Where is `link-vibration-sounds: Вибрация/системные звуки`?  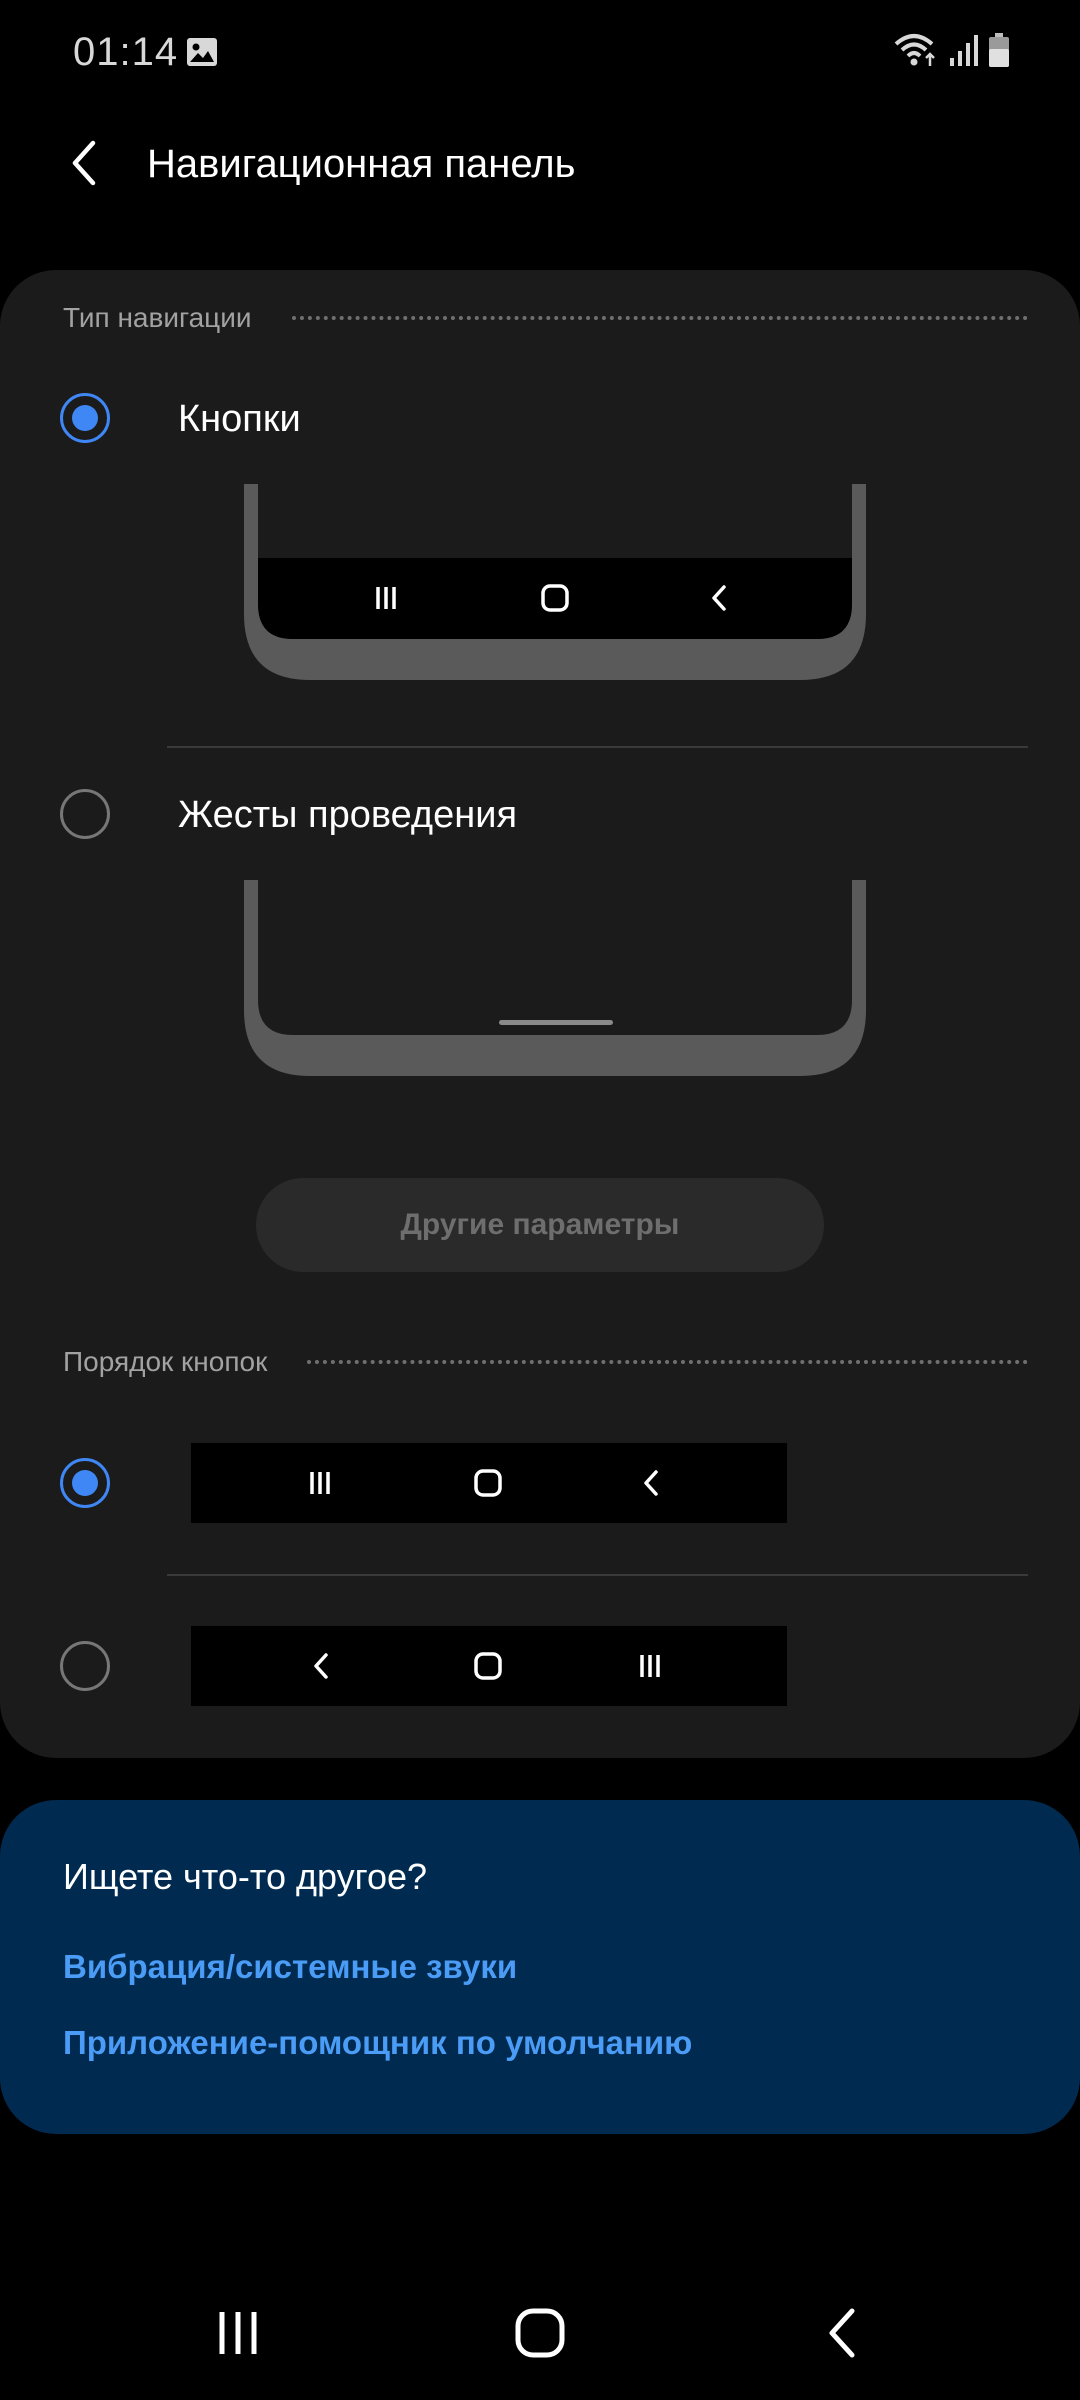 link-vibration-sounds: Вибрация/системные звуки is located at coordinates (290, 1967).